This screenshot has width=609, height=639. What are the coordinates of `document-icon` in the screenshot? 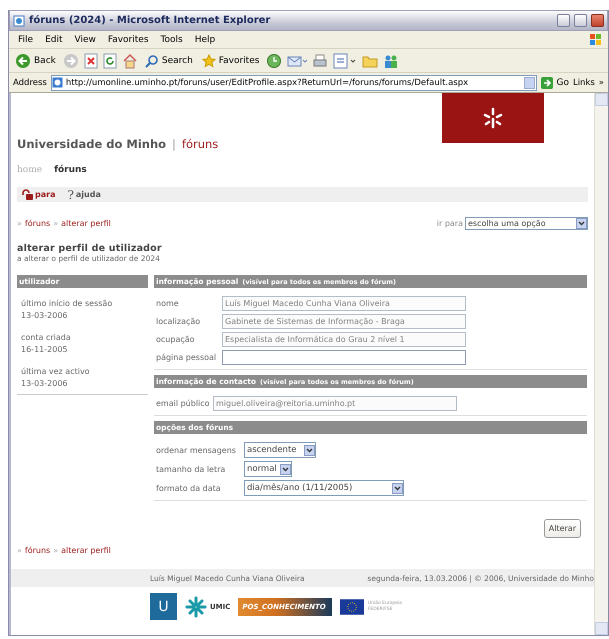 It's located at (345, 60).